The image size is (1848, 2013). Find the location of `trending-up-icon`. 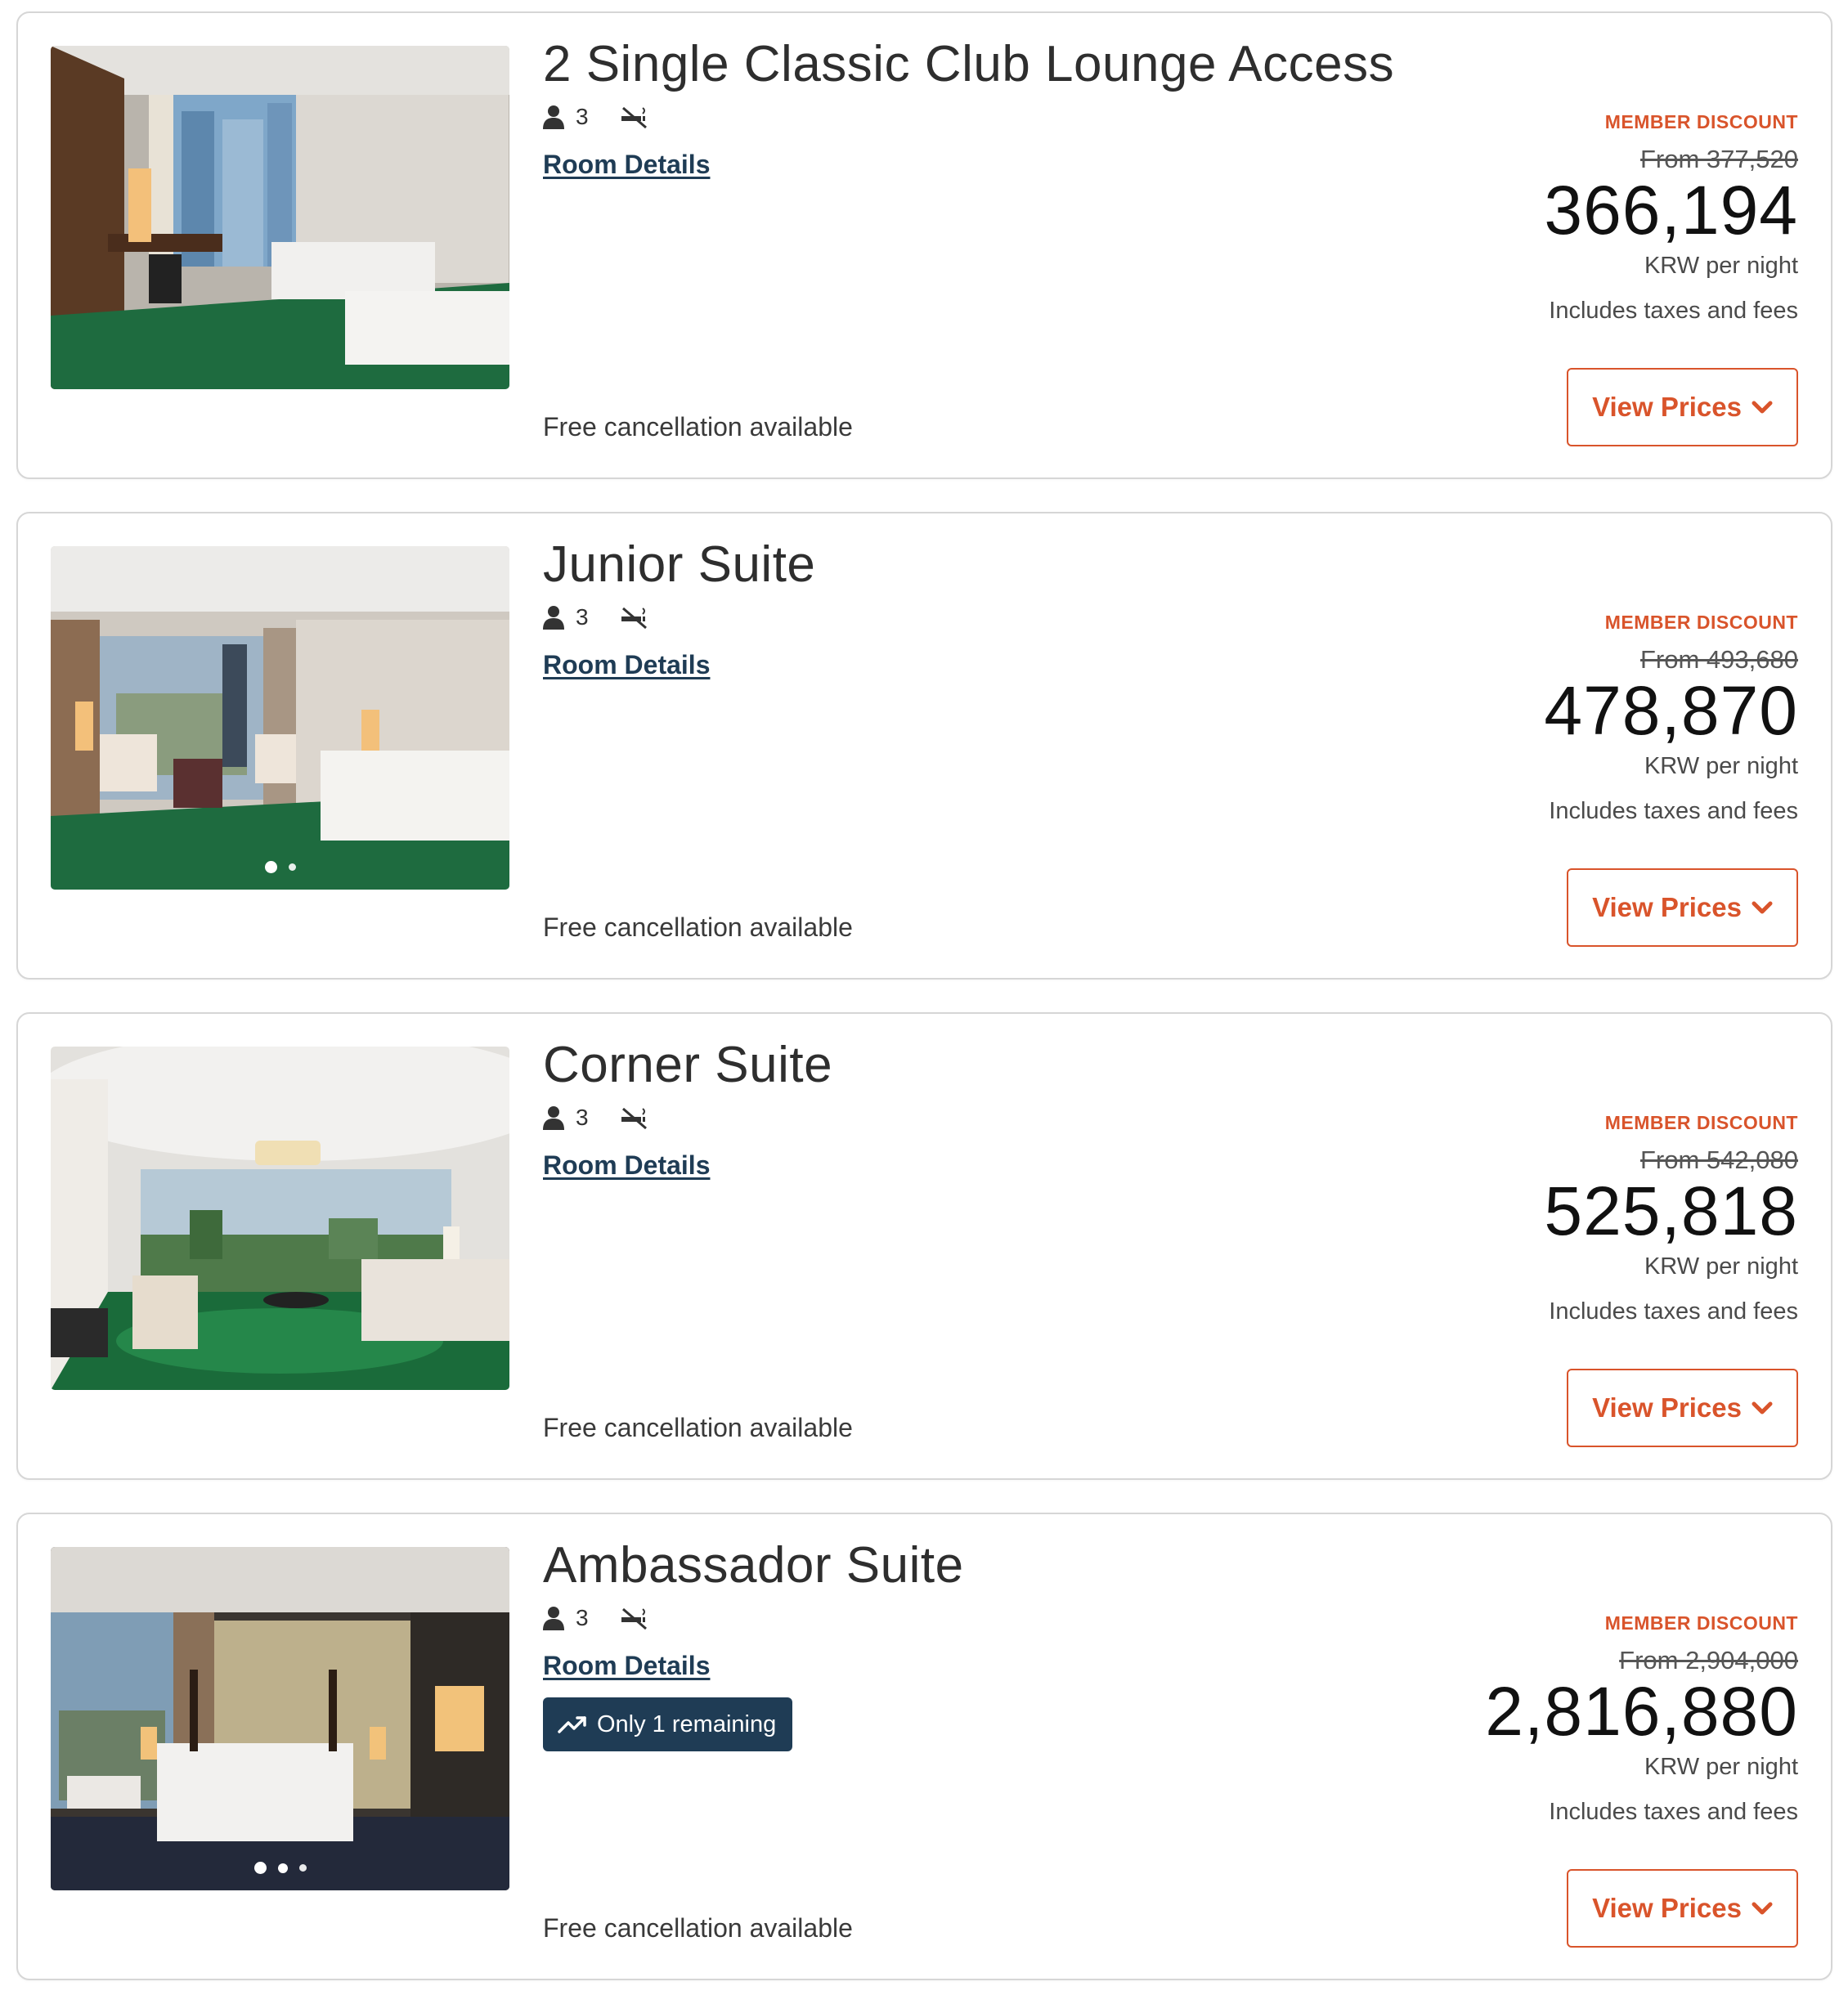

trending-up-icon is located at coordinates (572, 1724).